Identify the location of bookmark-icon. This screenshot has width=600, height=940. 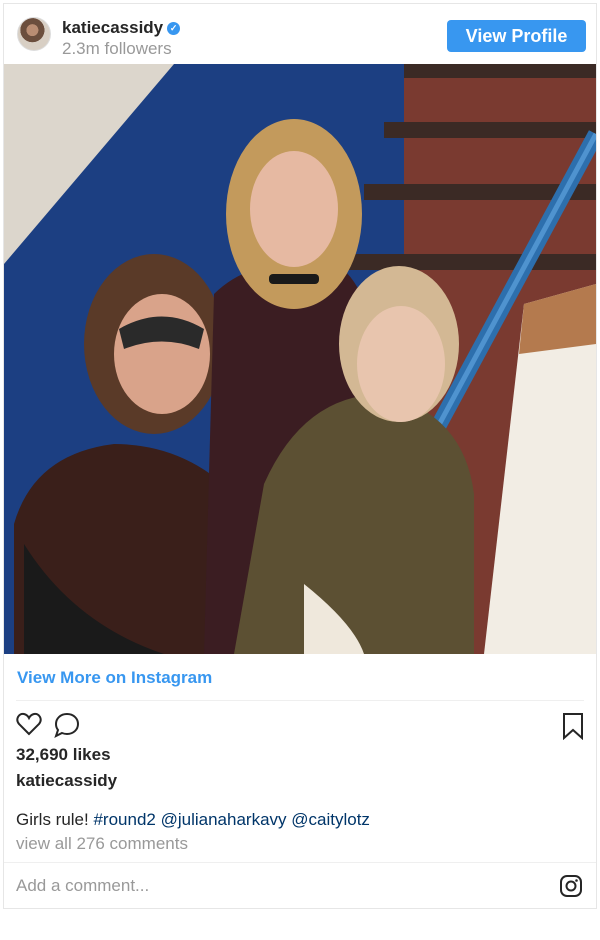
(573, 726).